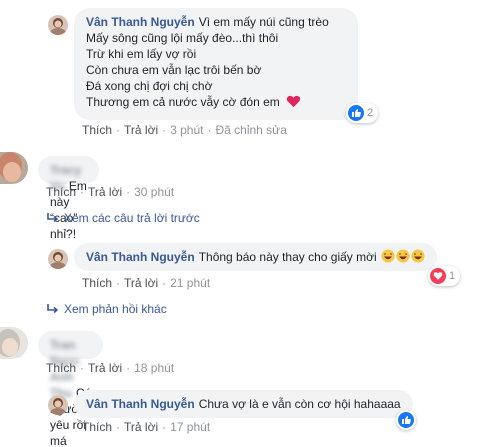  What do you see at coordinates (299, 404) in the screenshot?
I see `comment-text: Chưa vợ là e vẫn còn cơ hội hahaaaa` at bounding box center [299, 404].